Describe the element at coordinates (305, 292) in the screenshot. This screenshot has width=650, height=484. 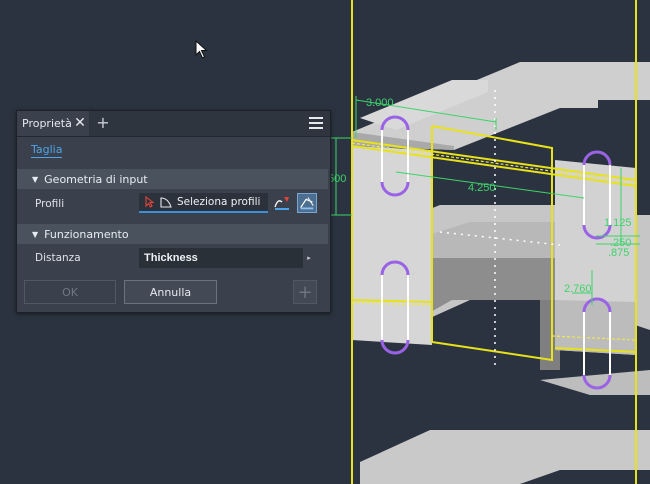
I see `apply-plus-button: +` at that location.